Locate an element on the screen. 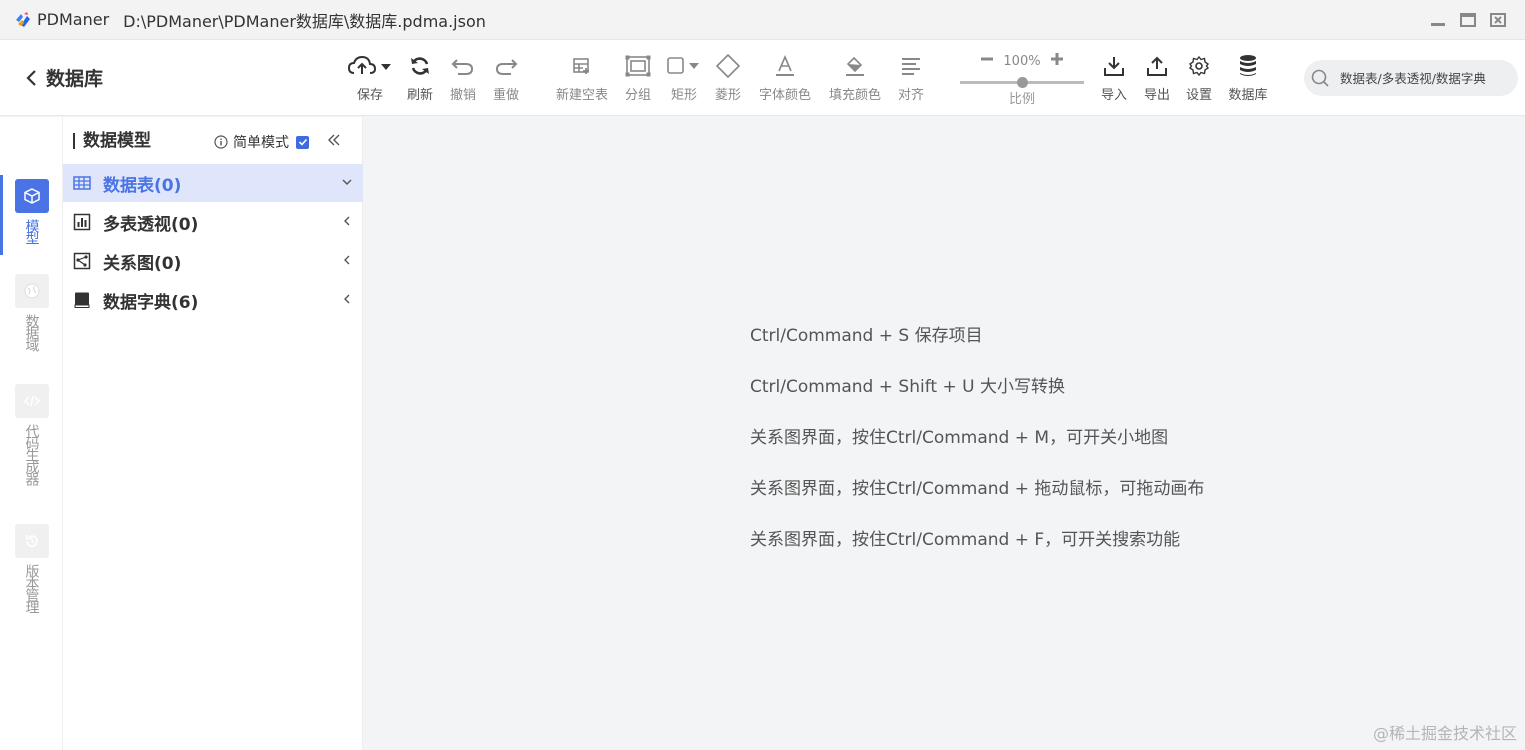 This screenshot has width=1525, height=750. zoom-slider-handle is located at coordinates (1022, 82).